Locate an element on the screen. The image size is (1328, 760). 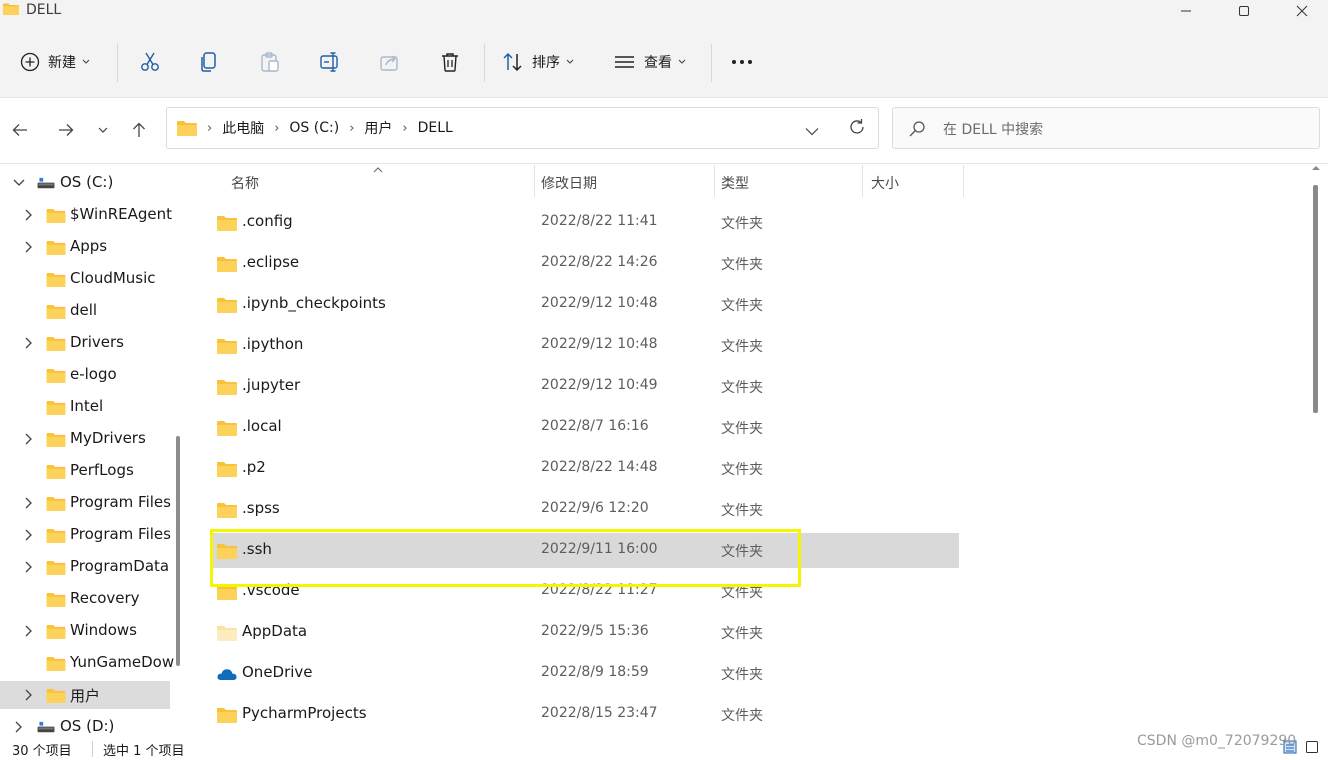
scroll-up-icon is located at coordinates (1316, 168).